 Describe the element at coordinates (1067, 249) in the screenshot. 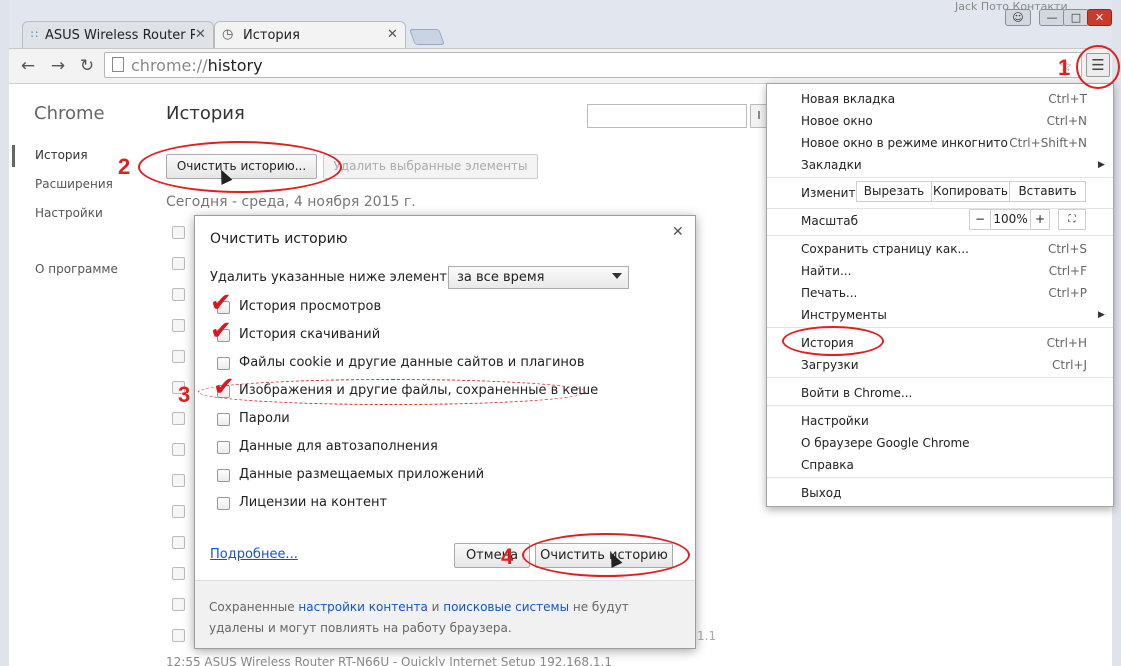

I see `shortcut: Ctrl+S` at that location.